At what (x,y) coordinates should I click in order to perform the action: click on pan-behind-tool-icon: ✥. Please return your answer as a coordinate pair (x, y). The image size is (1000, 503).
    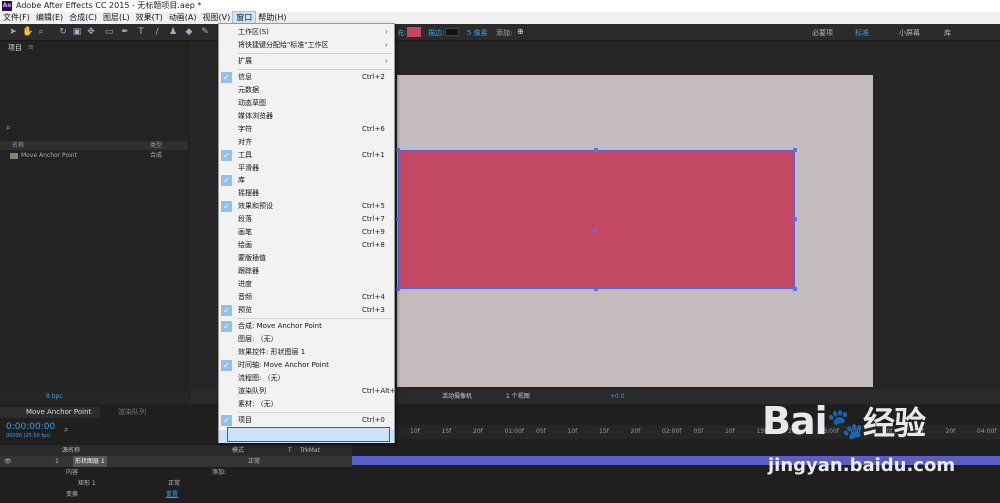
    Looking at the image, I should click on (91, 32).